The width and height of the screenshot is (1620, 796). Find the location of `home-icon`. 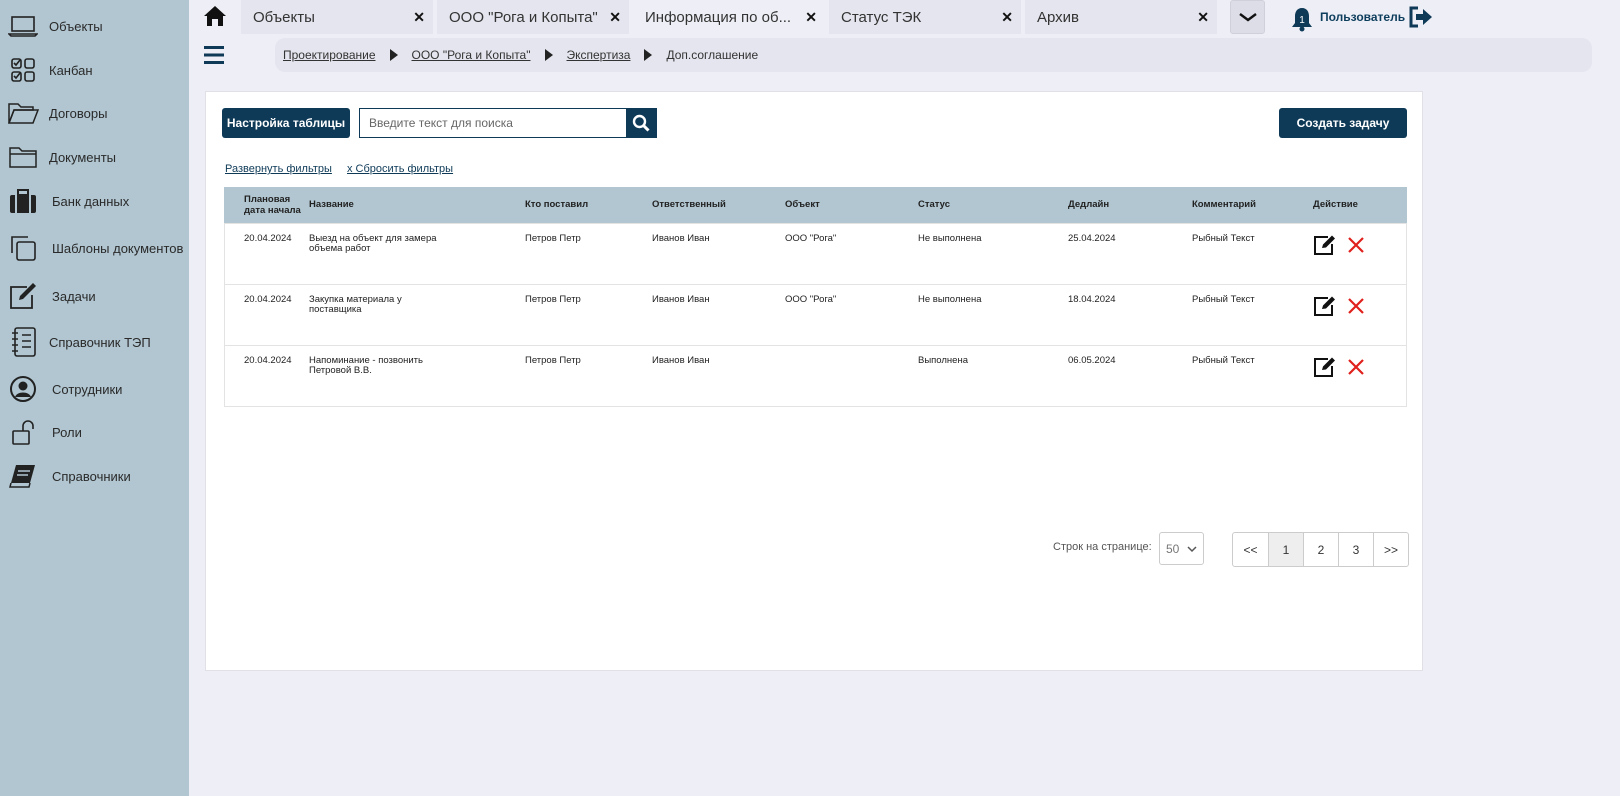

home-icon is located at coordinates (216, 17).